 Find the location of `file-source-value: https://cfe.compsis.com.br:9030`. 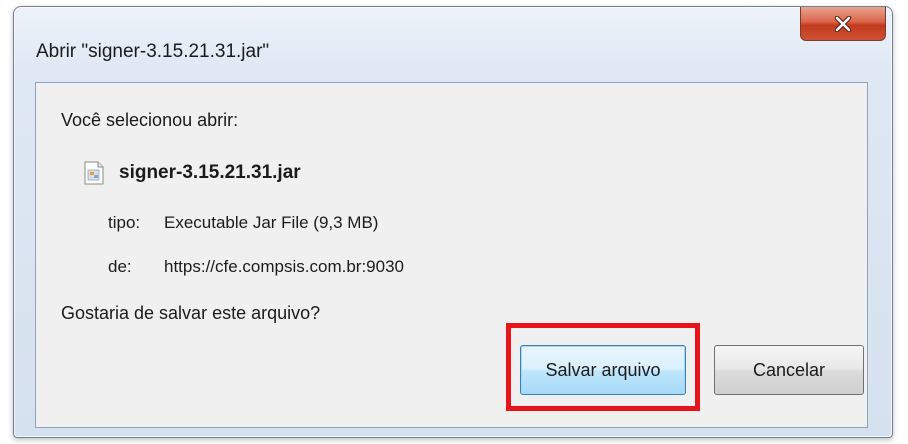

file-source-value: https://cfe.compsis.com.br:9030 is located at coordinates (284, 266).